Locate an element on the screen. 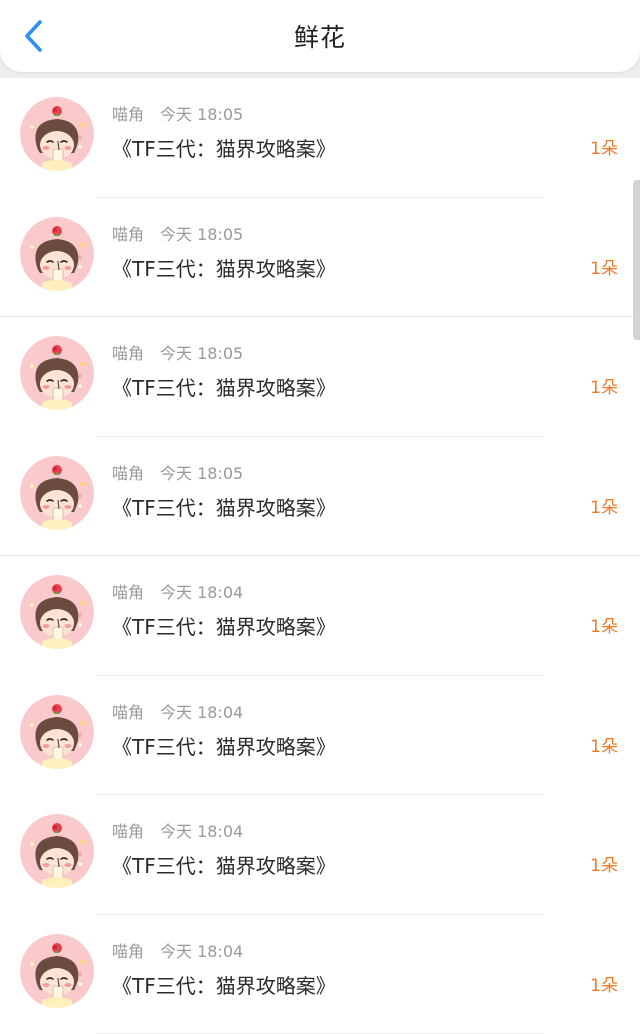 This screenshot has width=640, height=1034. top-nav-bar: 鲜花 is located at coordinates (320, 36).